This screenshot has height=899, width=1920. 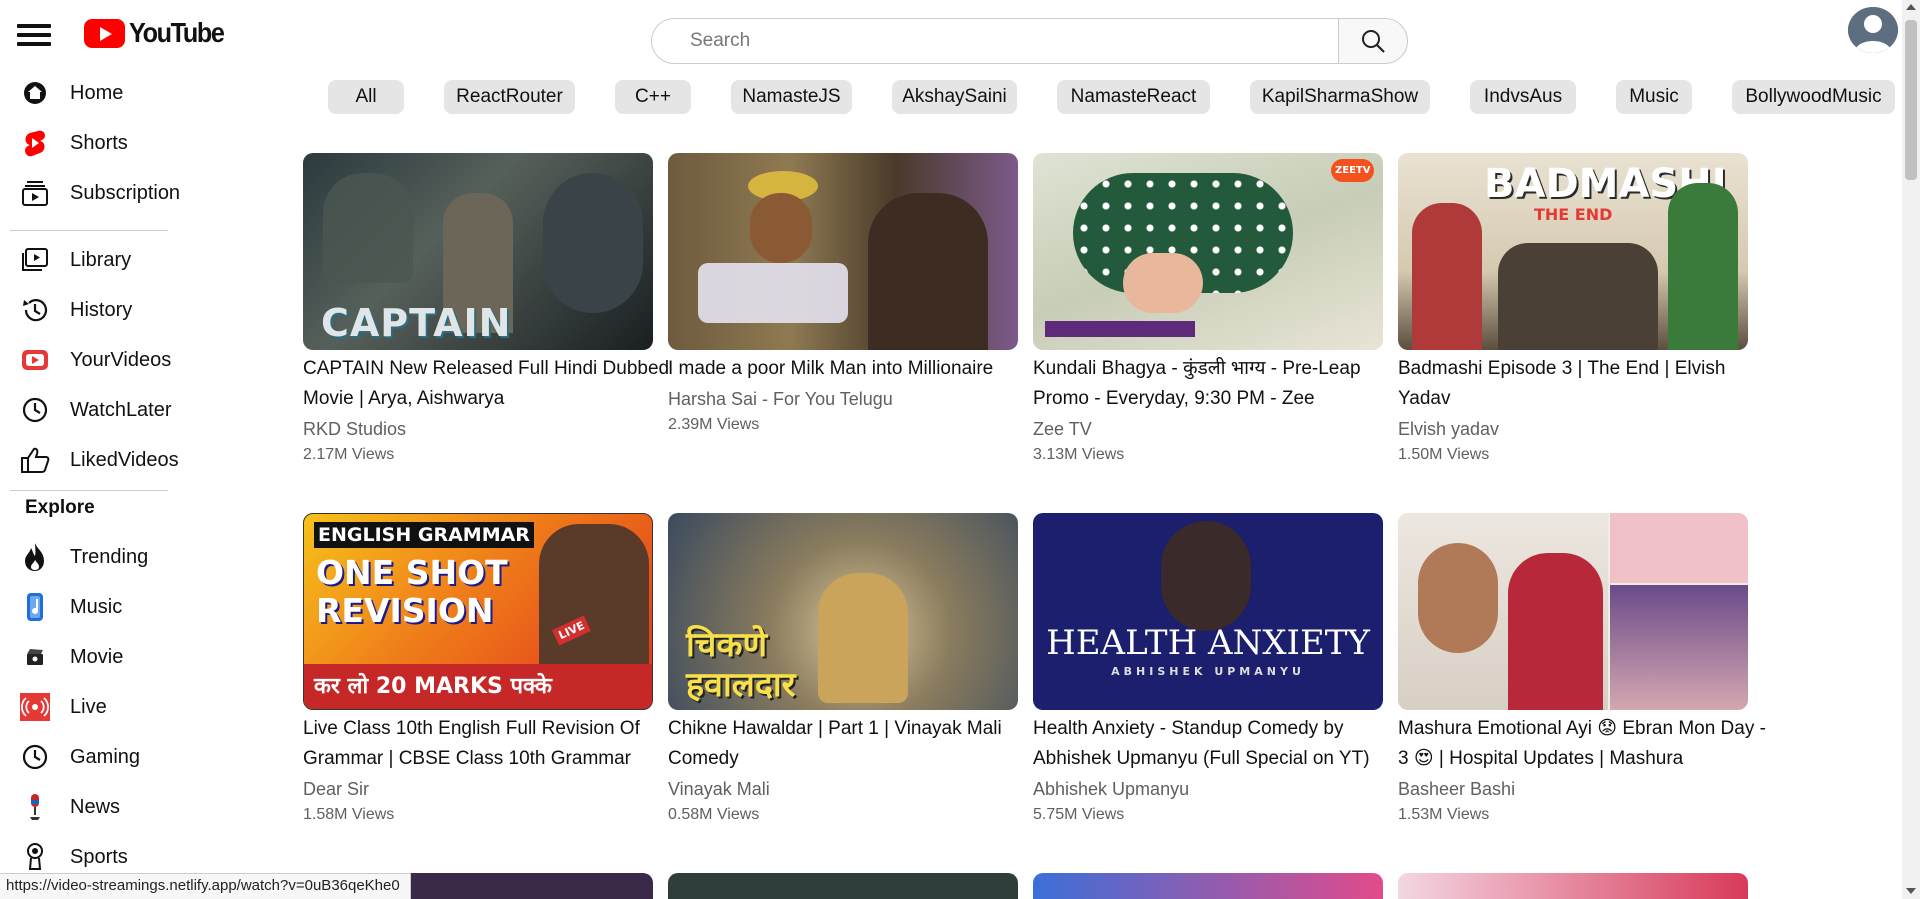 What do you see at coordinates (855, 369) in the screenshot?
I see `video-title: I made a poor Milk Man into Millionaire` at bounding box center [855, 369].